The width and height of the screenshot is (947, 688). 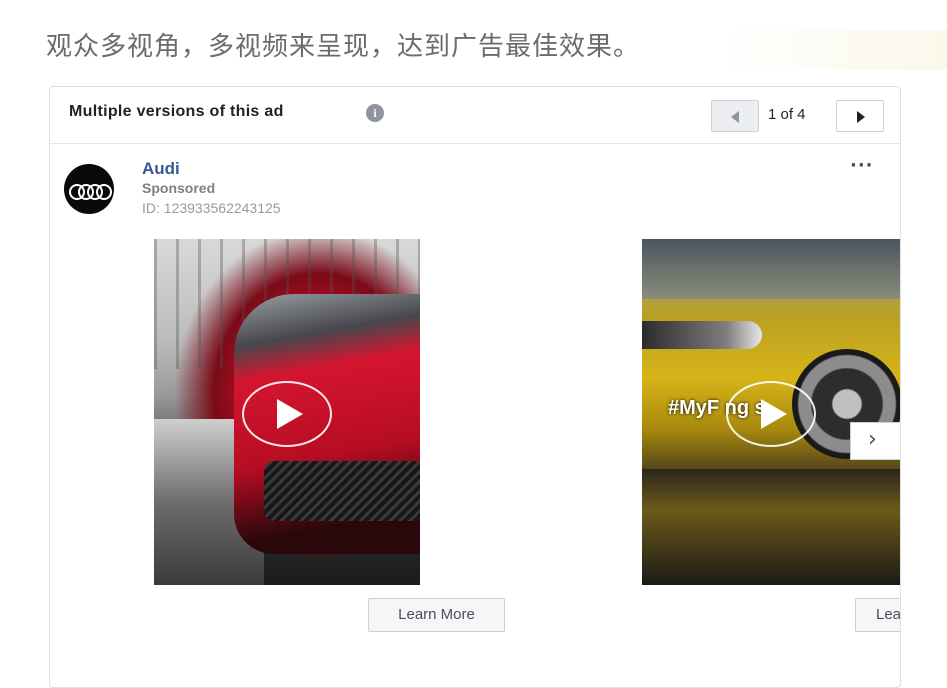 I want to click on pager-next-button, so click(x=860, y=116).